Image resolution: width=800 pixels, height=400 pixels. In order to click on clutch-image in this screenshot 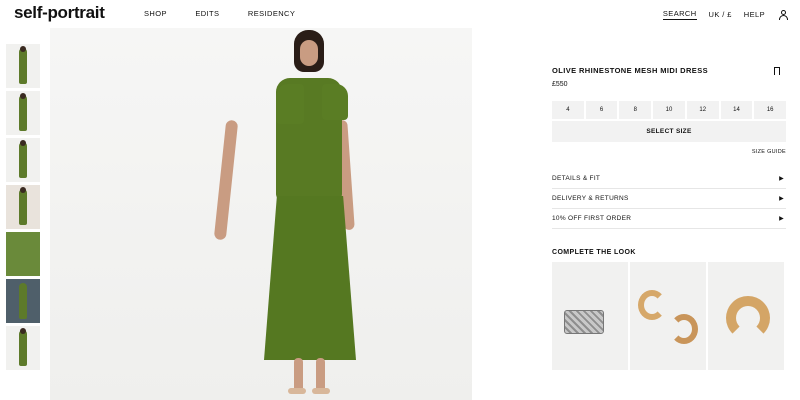, I will do `click(584, 322)`.